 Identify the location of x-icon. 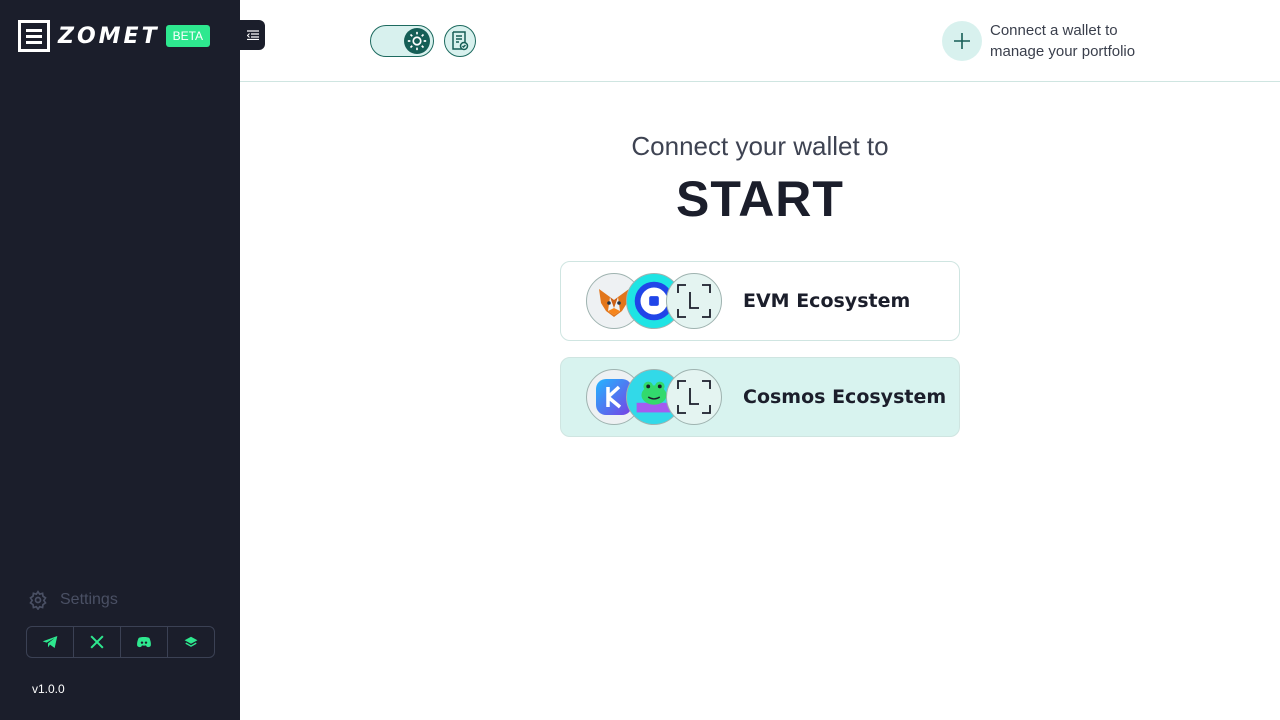
(97, 642).